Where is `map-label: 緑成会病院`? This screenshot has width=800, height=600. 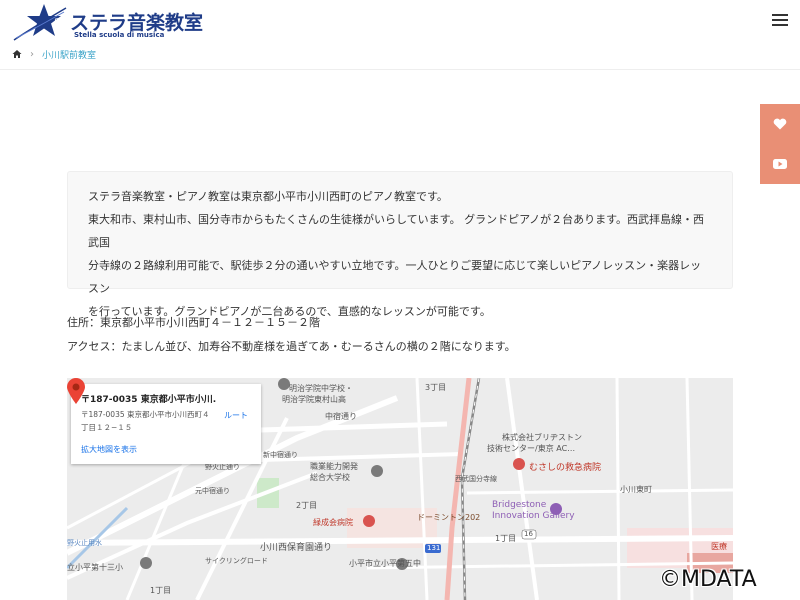 map-label: 緑成会病院 is located at coordinates (333, 522).